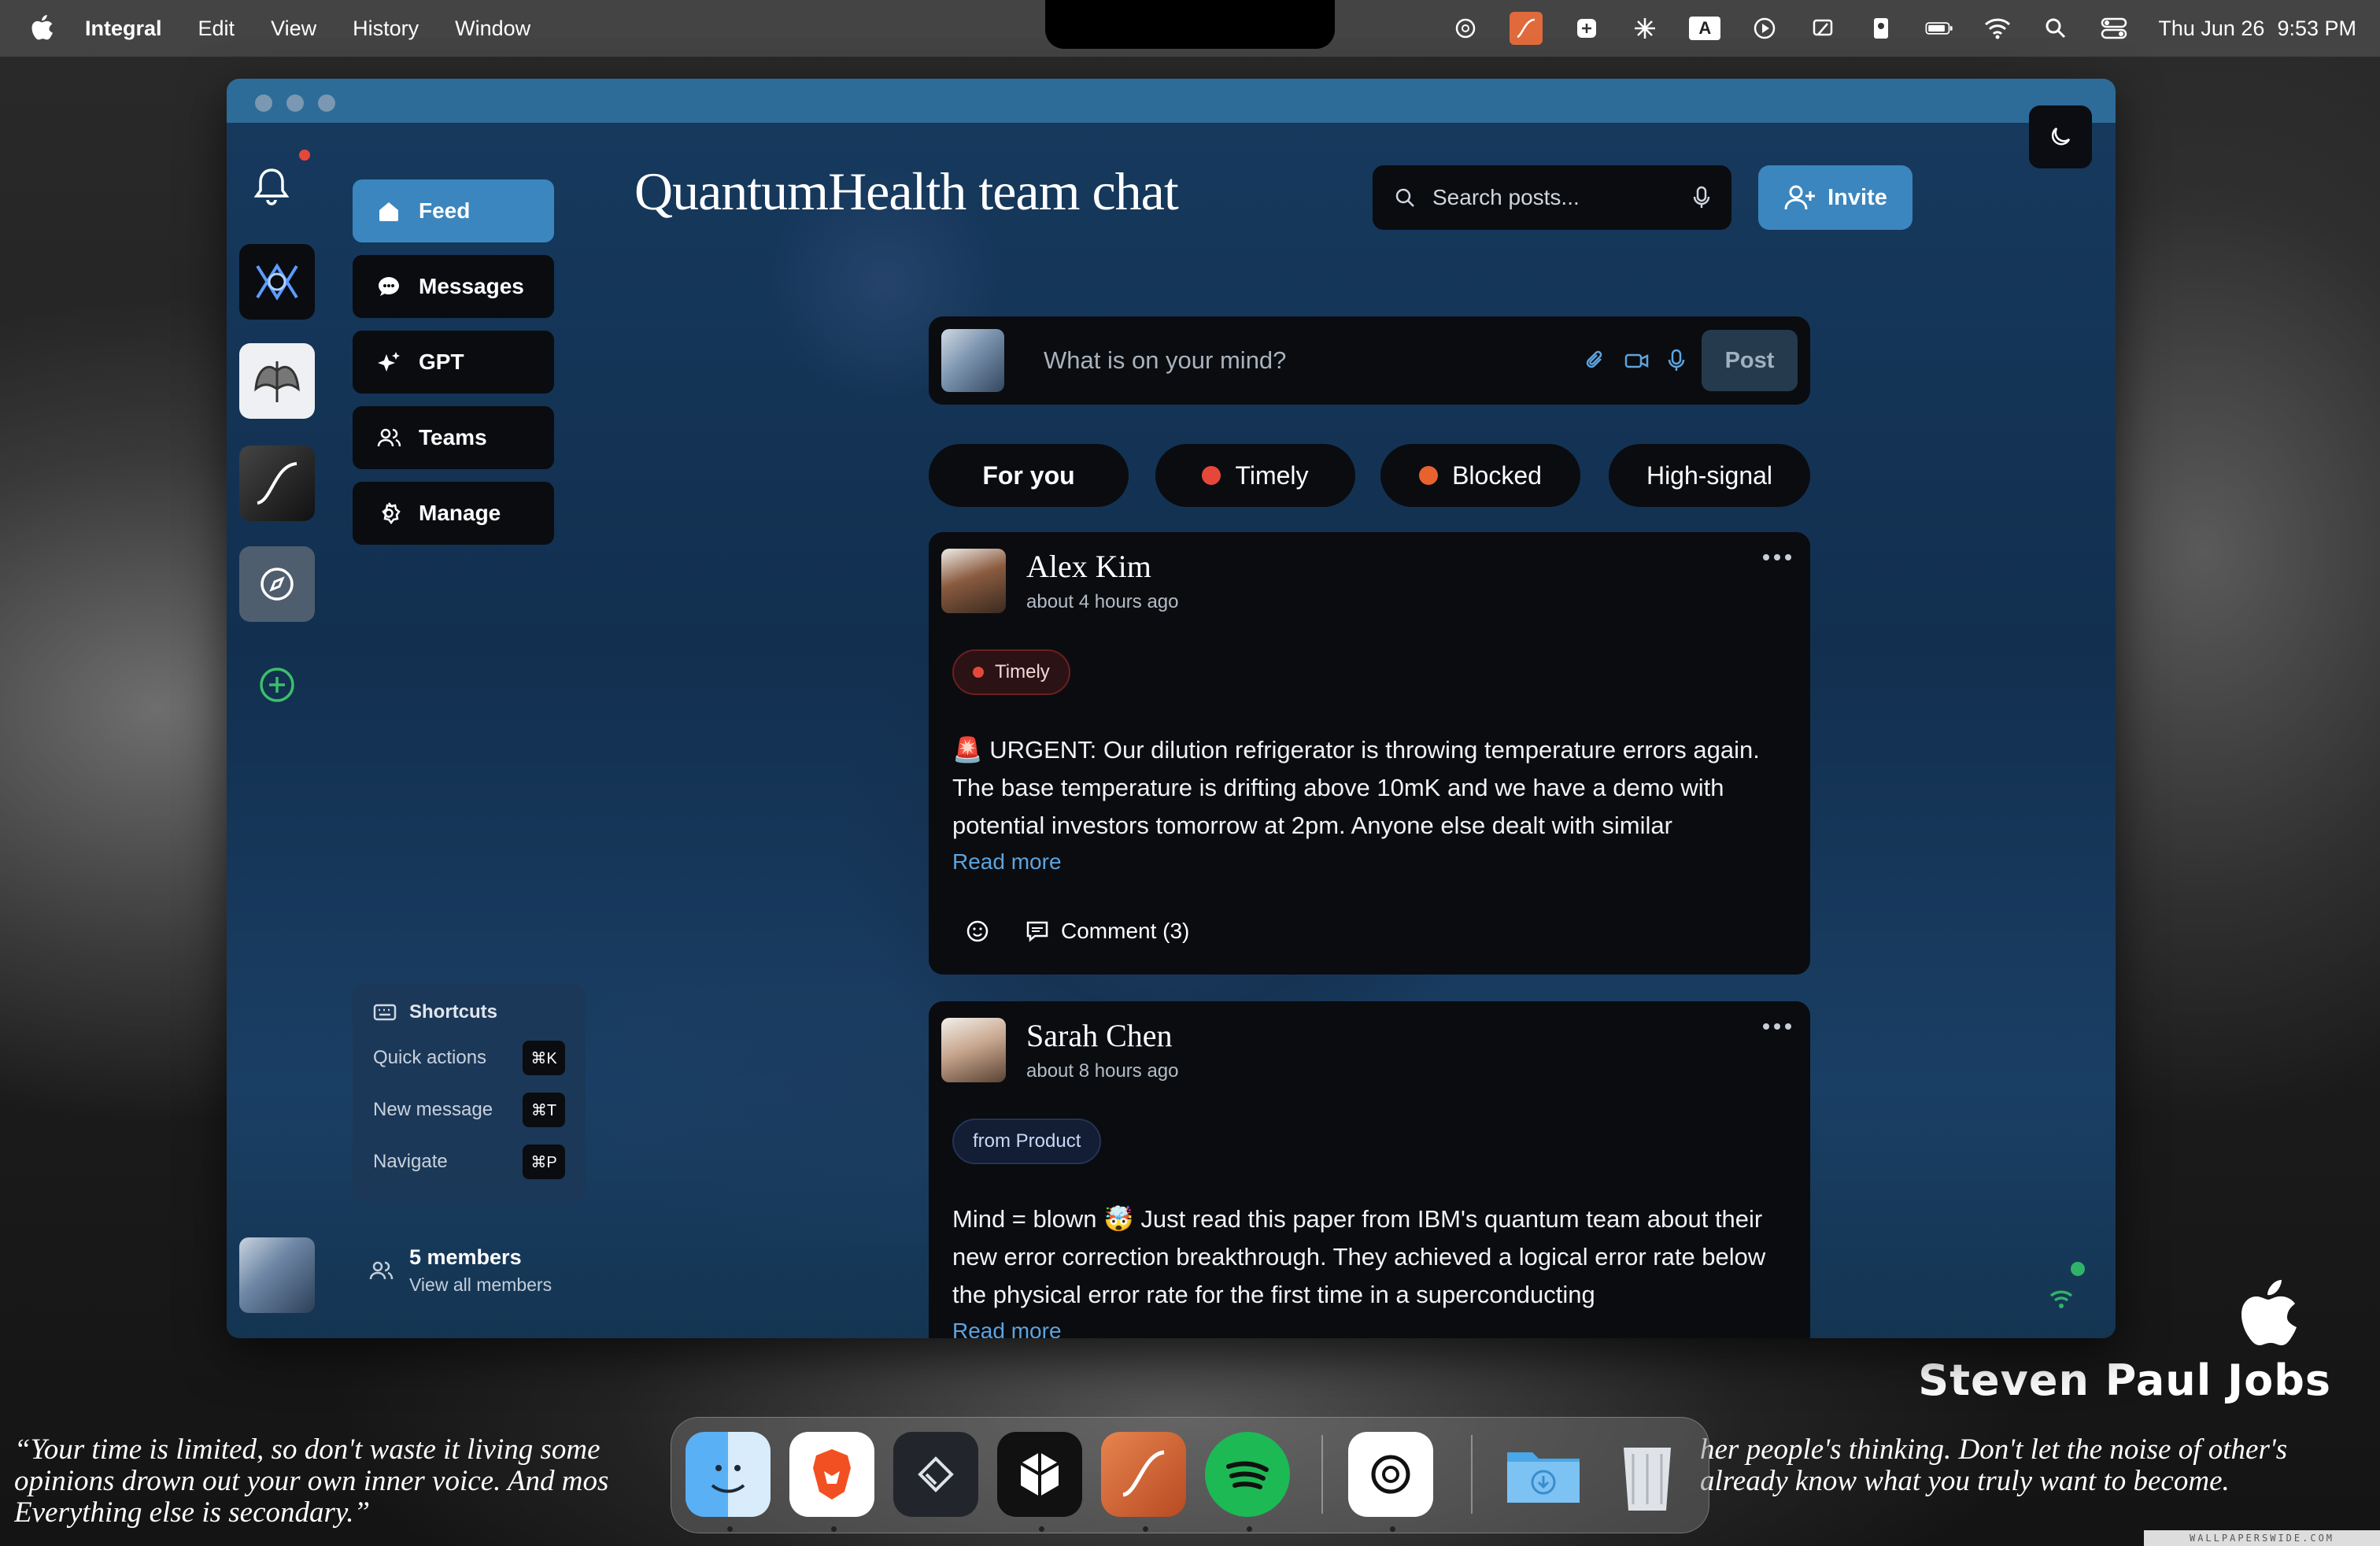  I want to click on window-minimize-button, so click(295, 103).